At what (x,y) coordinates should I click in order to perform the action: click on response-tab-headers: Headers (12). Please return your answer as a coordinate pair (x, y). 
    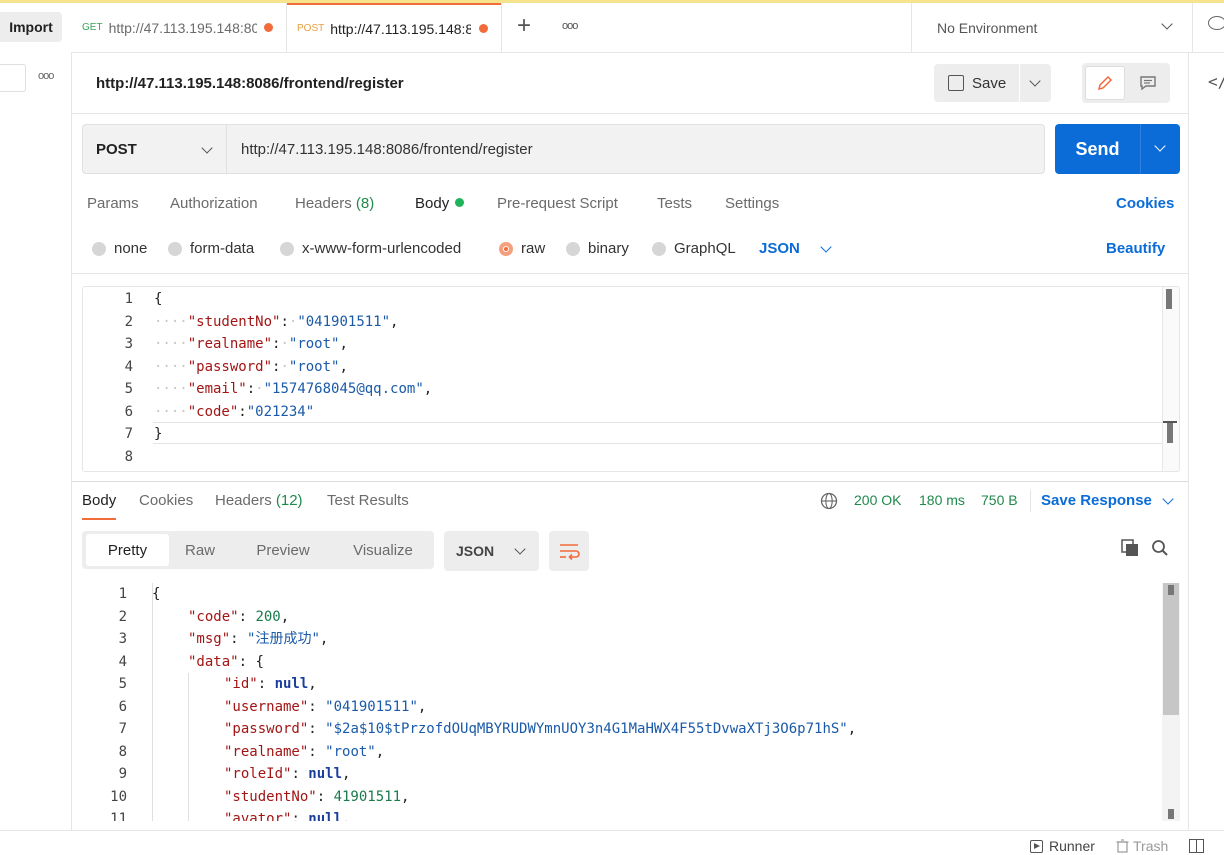
    Looking at the image, I should click on (259, 500).